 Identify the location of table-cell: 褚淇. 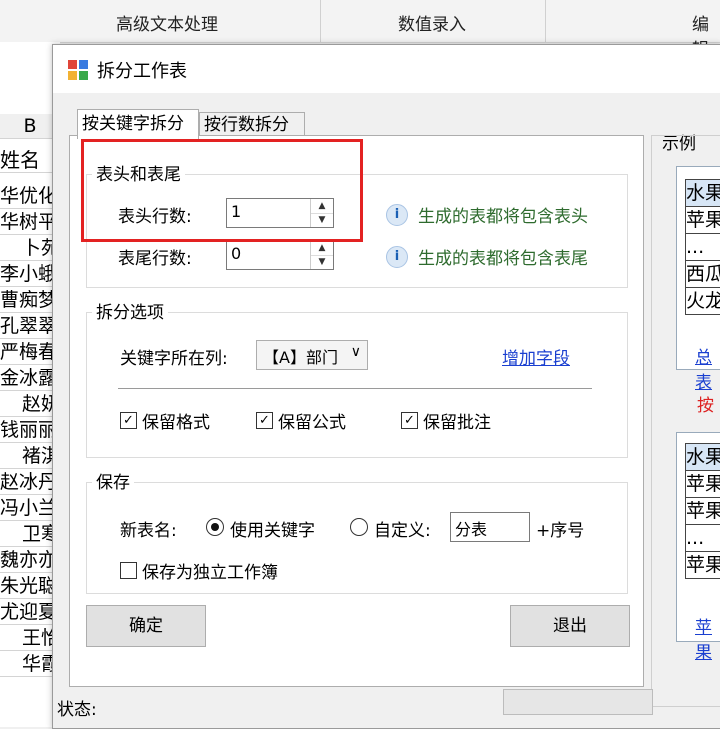
(30, 456).